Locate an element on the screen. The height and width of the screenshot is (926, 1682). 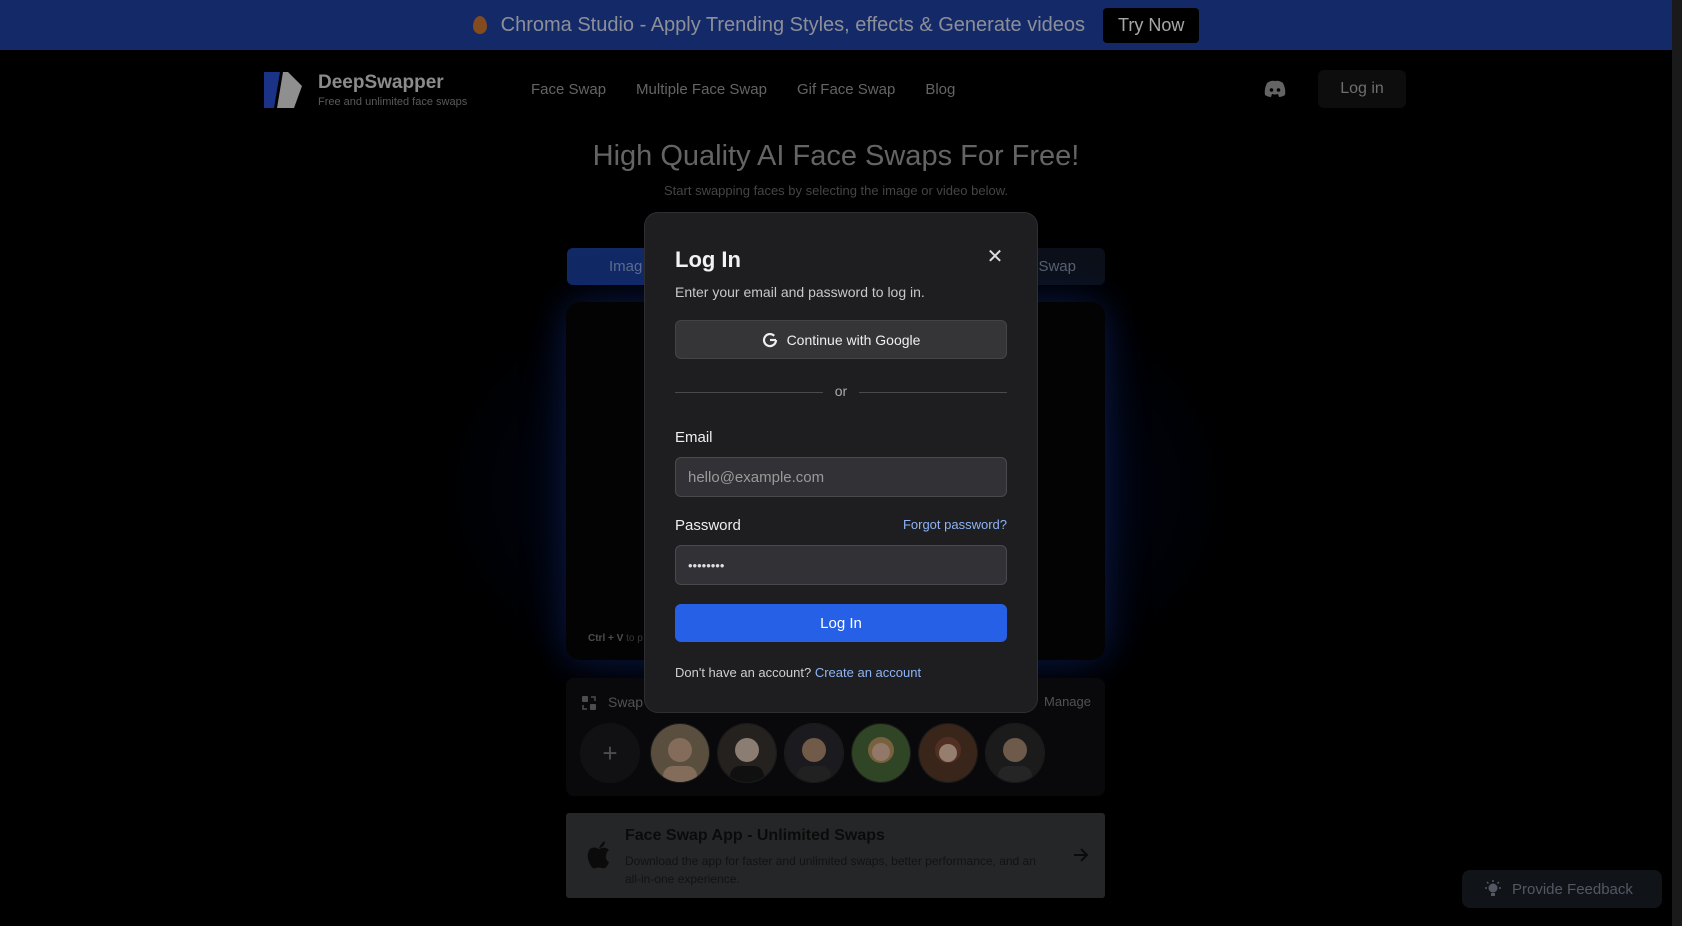
google-icon is located at coordinates (769, 339).